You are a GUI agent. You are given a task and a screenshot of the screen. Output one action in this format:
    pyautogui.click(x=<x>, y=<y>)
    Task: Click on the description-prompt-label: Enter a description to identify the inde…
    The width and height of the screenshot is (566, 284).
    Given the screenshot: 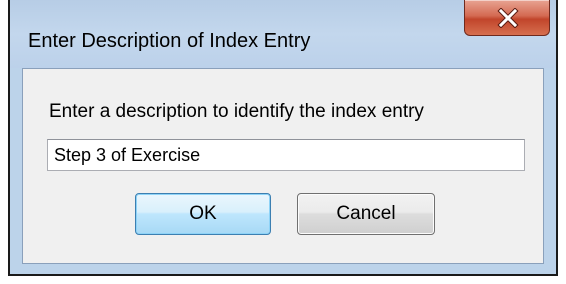 What is the action you would take?
    pyautogui.click(x=236, y=111)
    